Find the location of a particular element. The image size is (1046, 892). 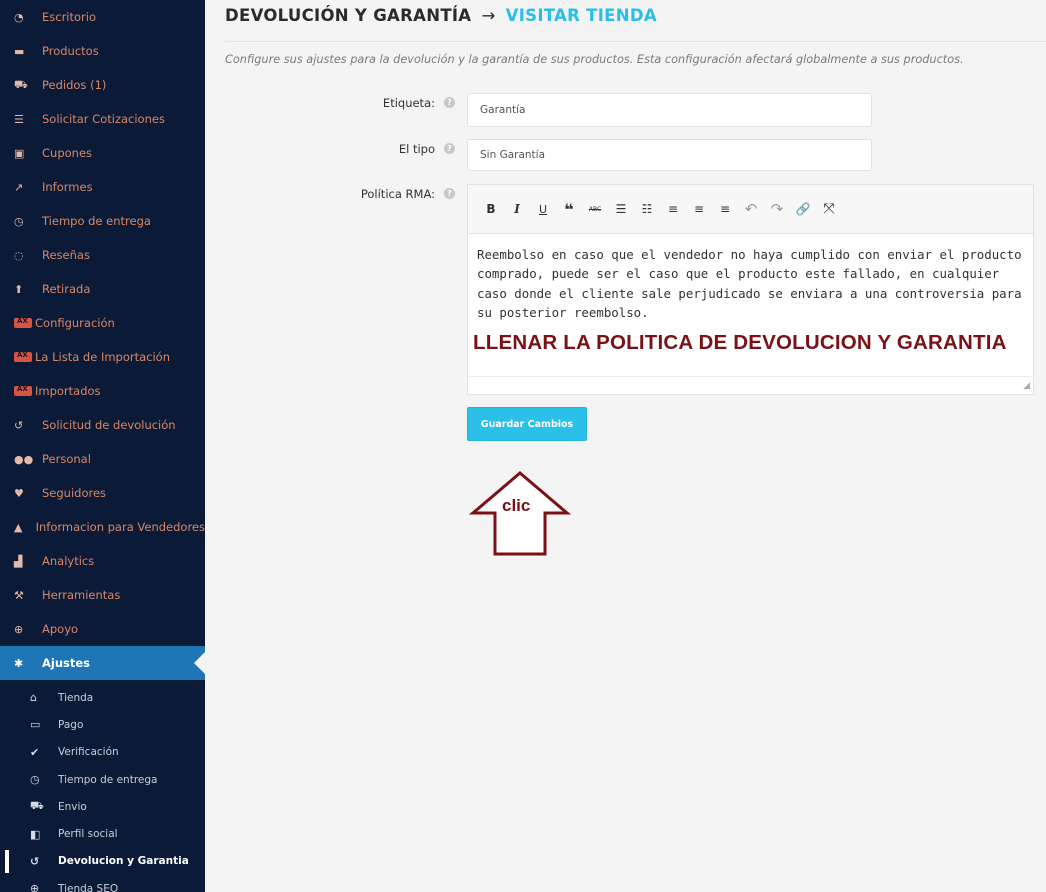

sidebar-item-cupones: ▣ Cupones is located at coordinates (102, 153).